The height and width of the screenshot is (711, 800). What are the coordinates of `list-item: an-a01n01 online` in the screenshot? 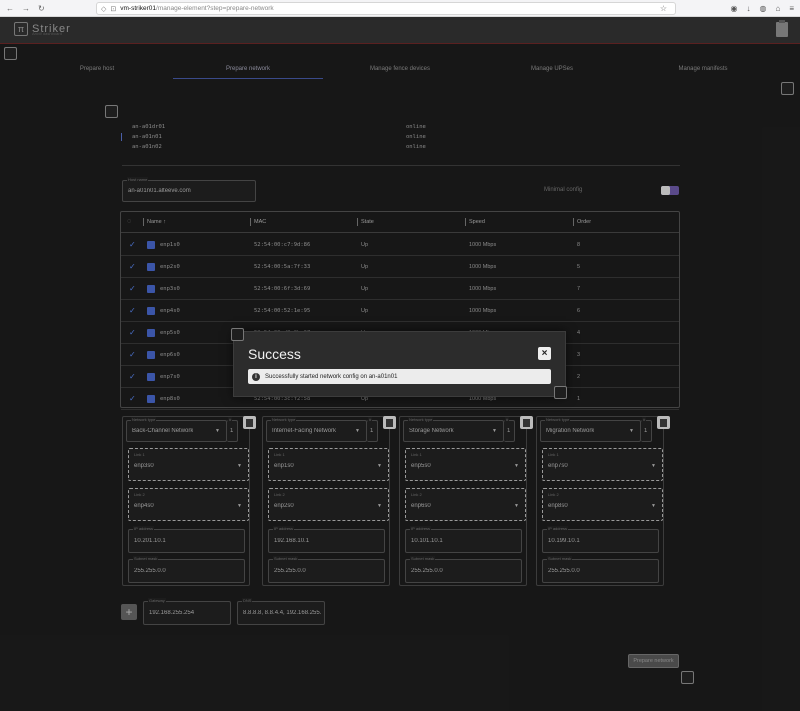 It's located at (400, 137).